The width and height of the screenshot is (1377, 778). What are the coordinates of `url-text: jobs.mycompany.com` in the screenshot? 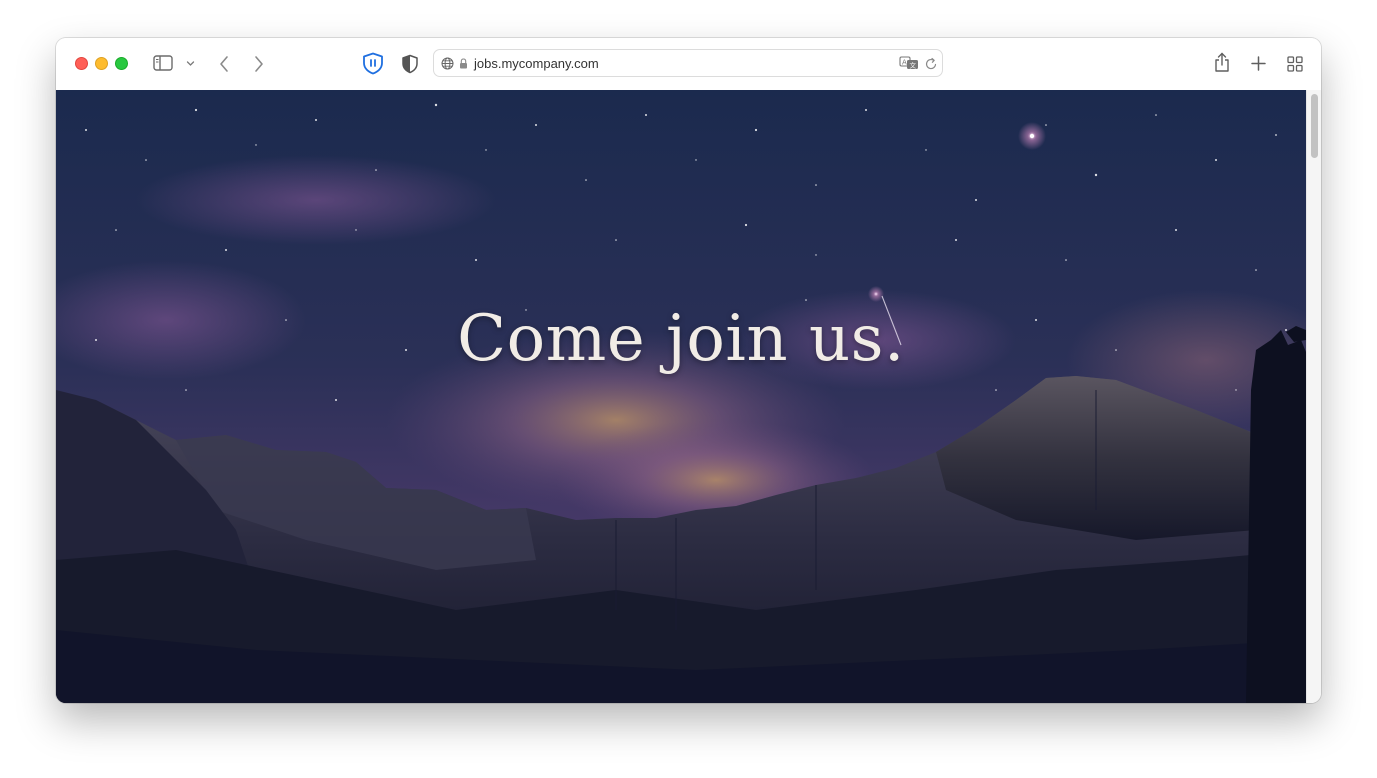 It's located at (536, 63).